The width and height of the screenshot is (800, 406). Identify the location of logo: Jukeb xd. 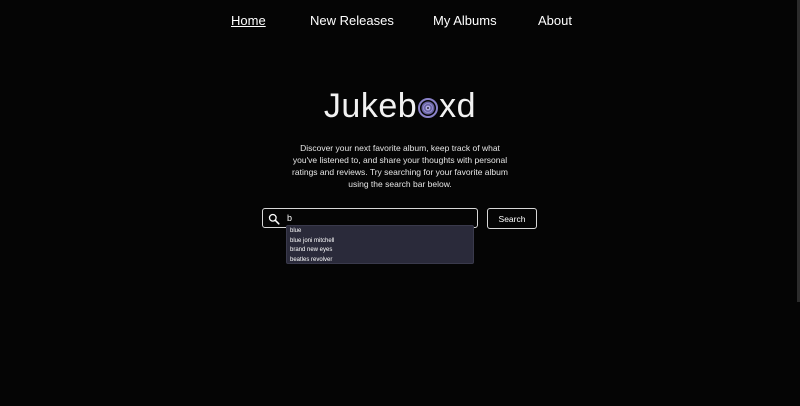
(400, 106).